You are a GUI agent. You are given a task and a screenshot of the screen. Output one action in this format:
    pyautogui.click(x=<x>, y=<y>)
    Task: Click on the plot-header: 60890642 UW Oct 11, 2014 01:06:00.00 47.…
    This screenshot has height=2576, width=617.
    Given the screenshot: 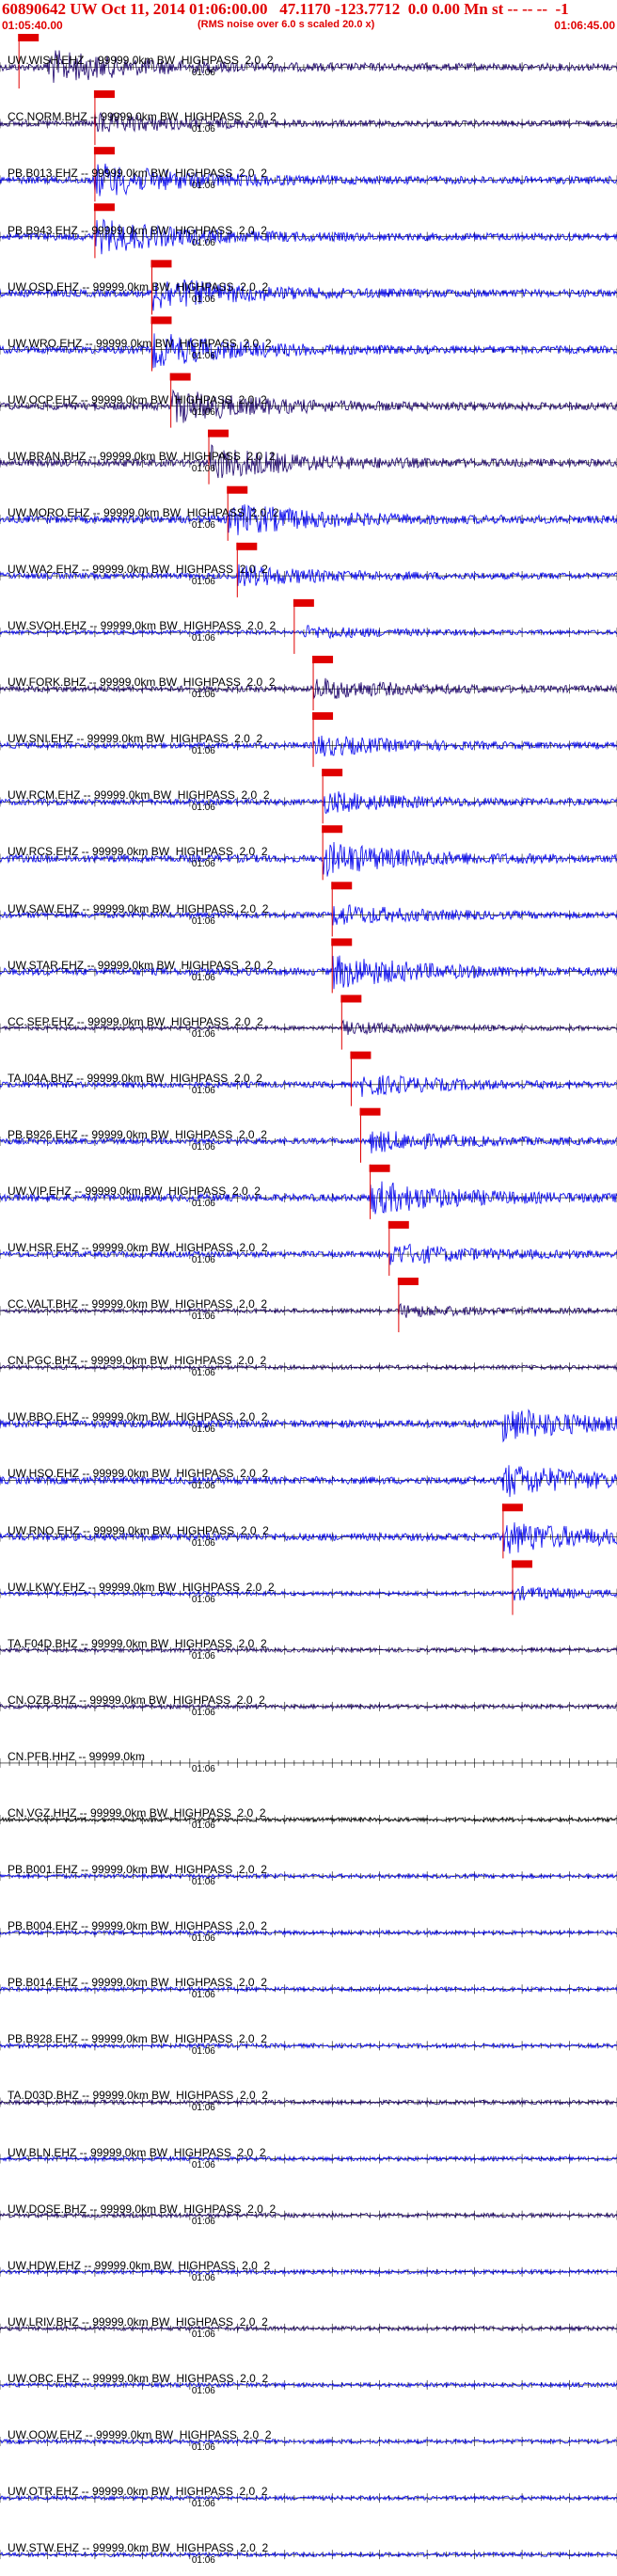 What is the action you would take?
    pyautogui.click(x=308, y=16)
    